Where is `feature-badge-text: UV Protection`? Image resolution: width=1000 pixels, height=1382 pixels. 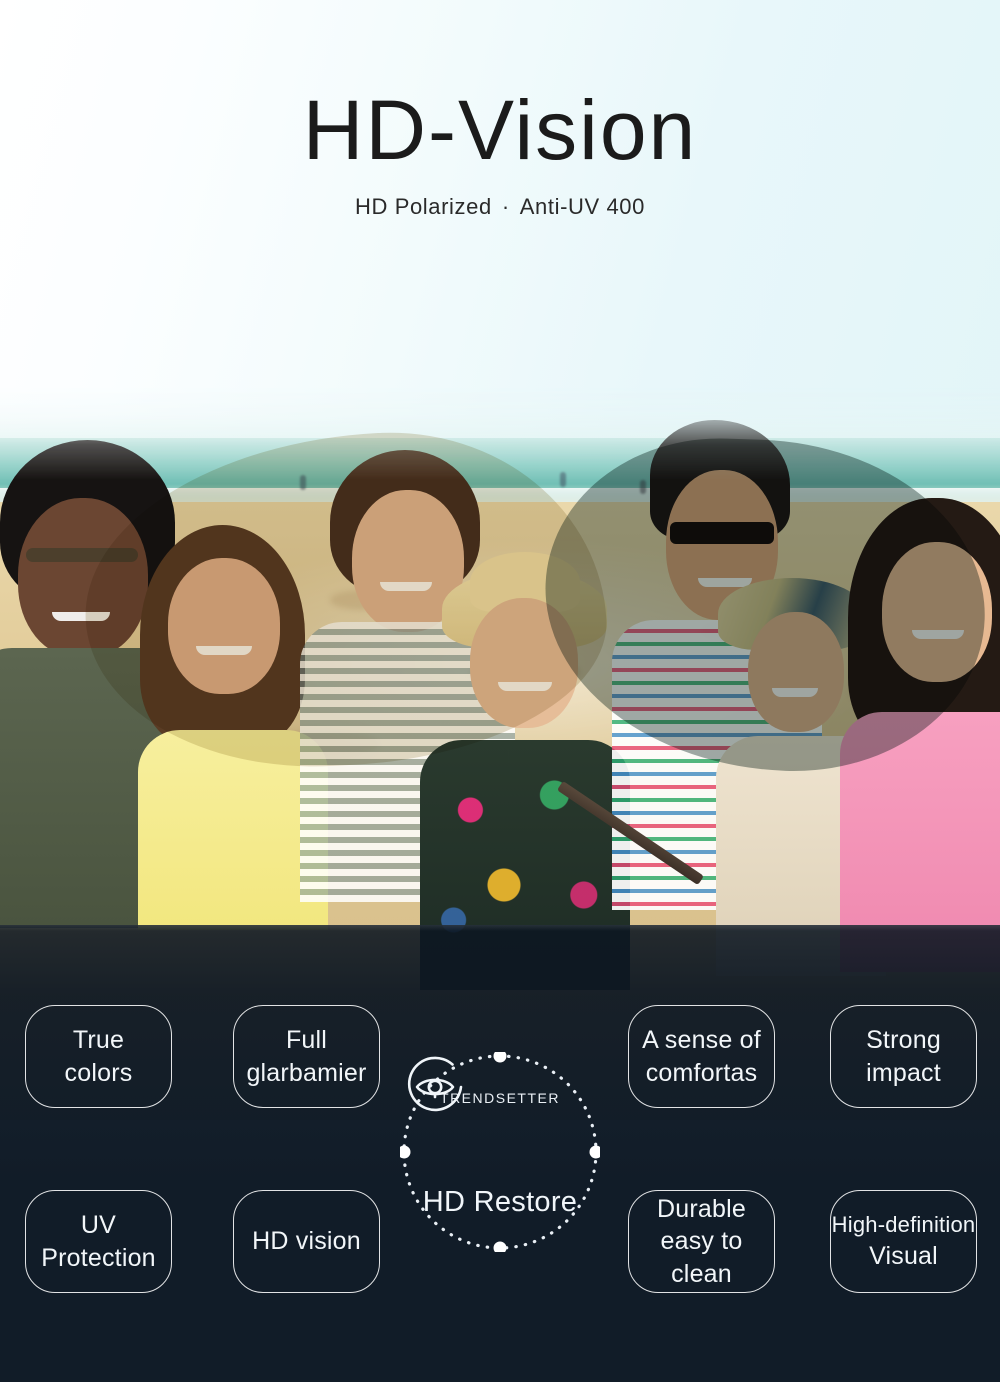 feature-badge-text: UV Protection is located at coordinates (98, 1241).